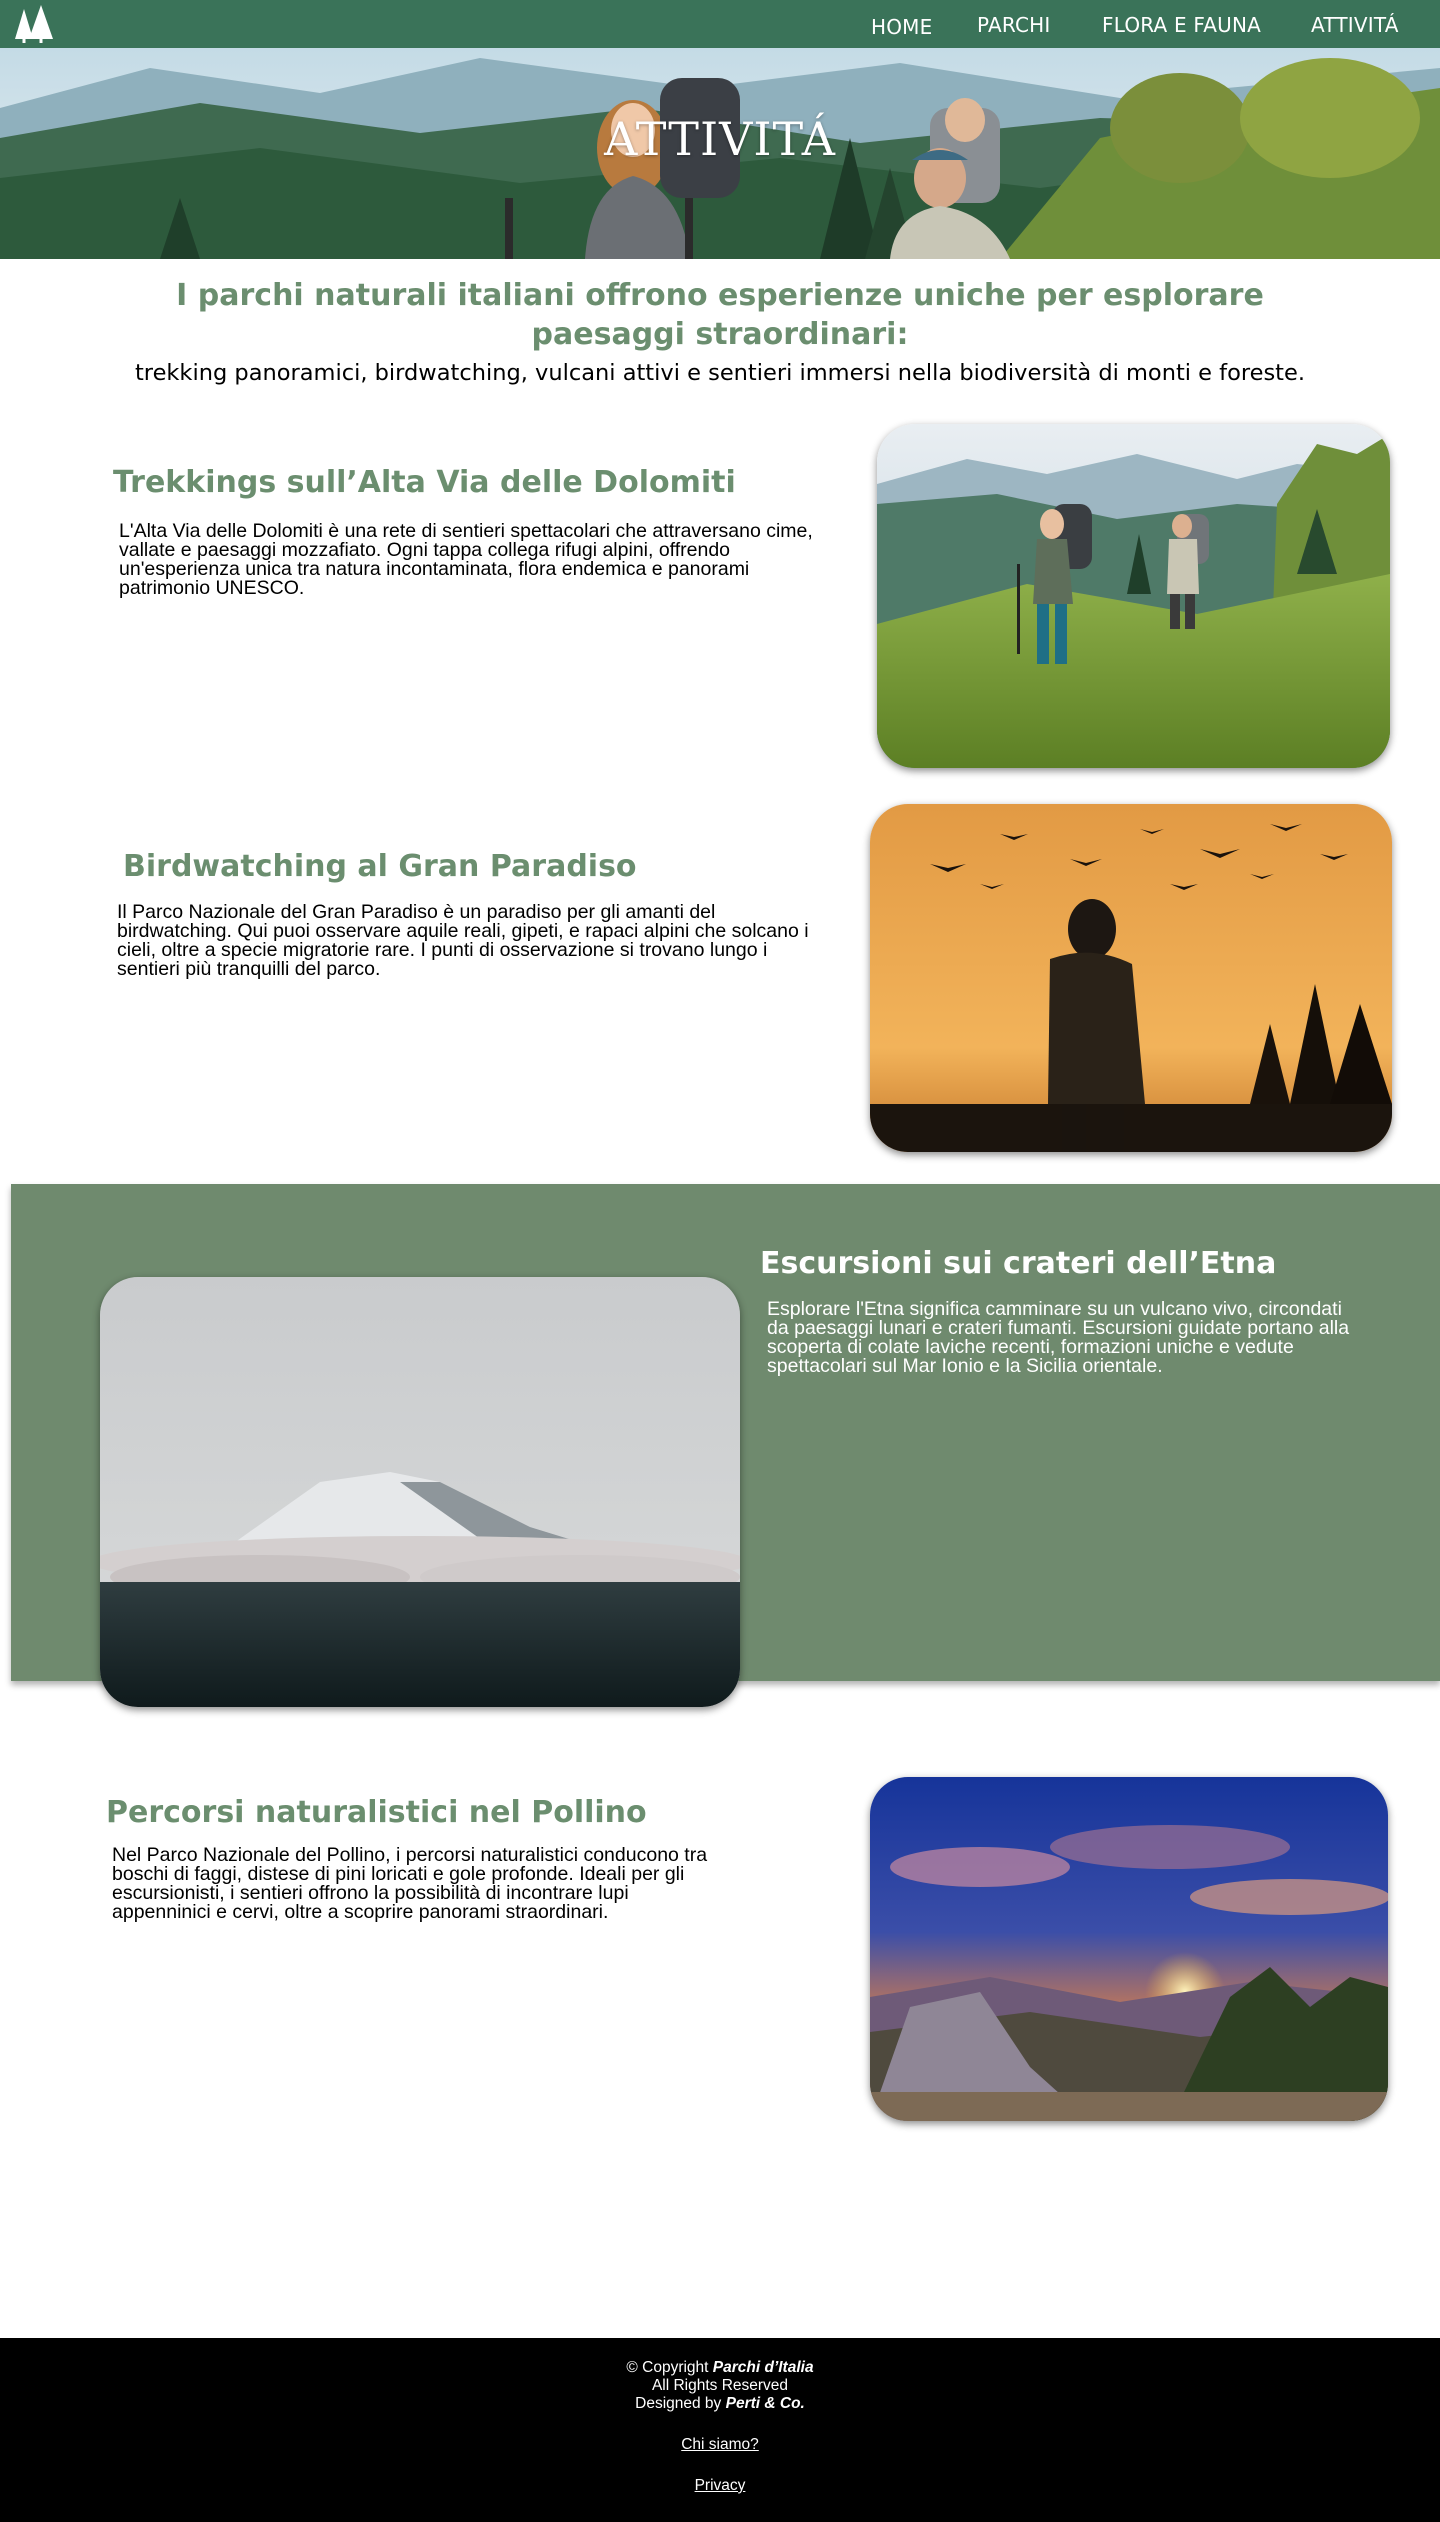 This screenshot has width=1440, height=2522. I want to click on section-title-pollino: Percorsi naturalistici nel Pollino, so click(376, 1812).